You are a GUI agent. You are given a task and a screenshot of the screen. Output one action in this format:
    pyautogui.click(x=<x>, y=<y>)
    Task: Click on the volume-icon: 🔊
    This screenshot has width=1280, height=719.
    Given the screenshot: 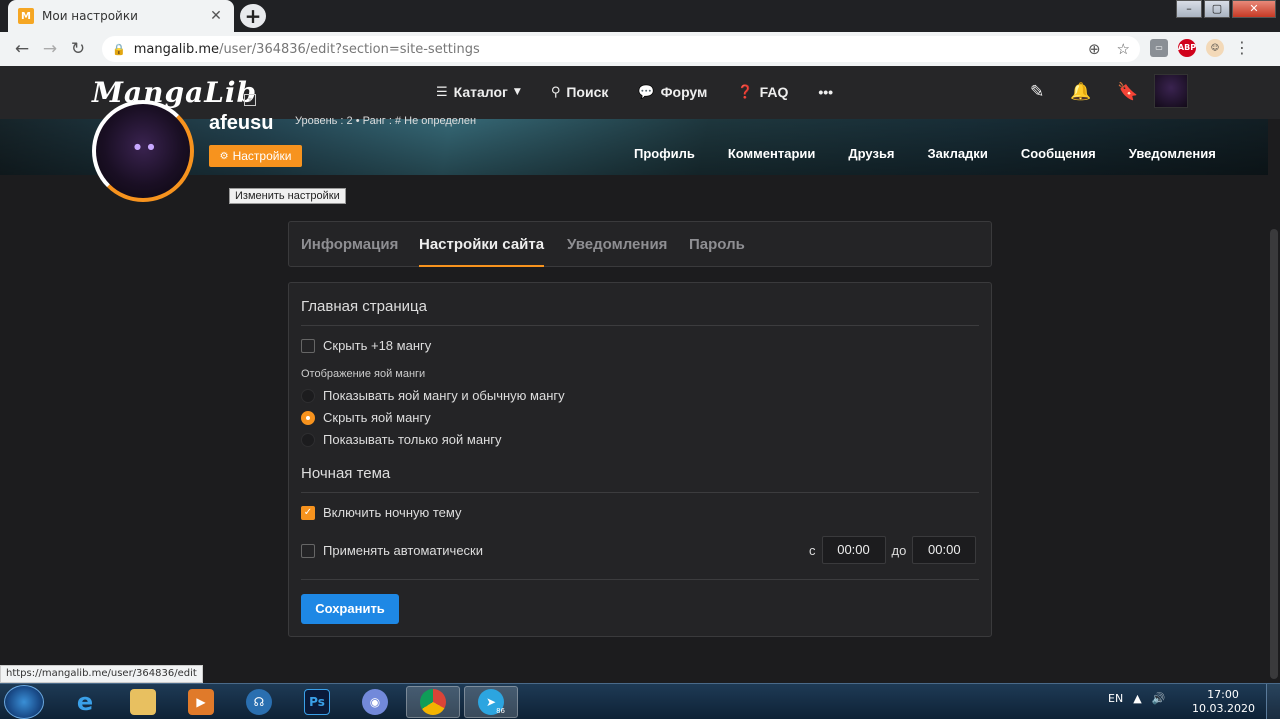 What is the action you would take?
    pyautogui.click(x=1159, y=698)
    